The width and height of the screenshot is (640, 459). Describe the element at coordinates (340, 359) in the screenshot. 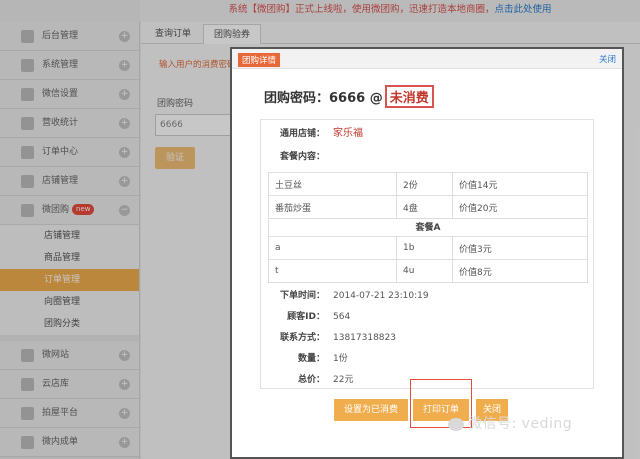

I see `detail-value: 1份` at that location.